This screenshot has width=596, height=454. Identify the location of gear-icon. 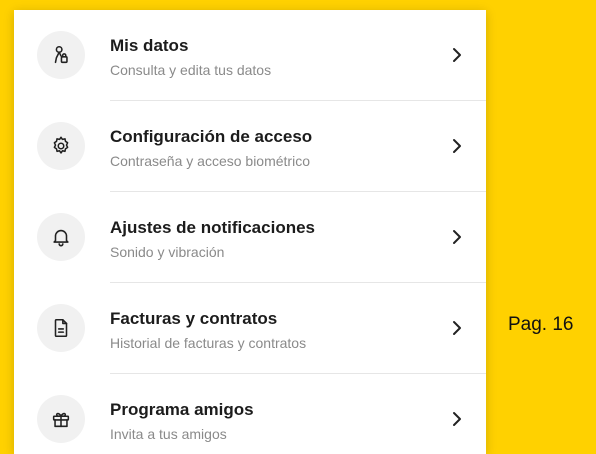
(61, 145).